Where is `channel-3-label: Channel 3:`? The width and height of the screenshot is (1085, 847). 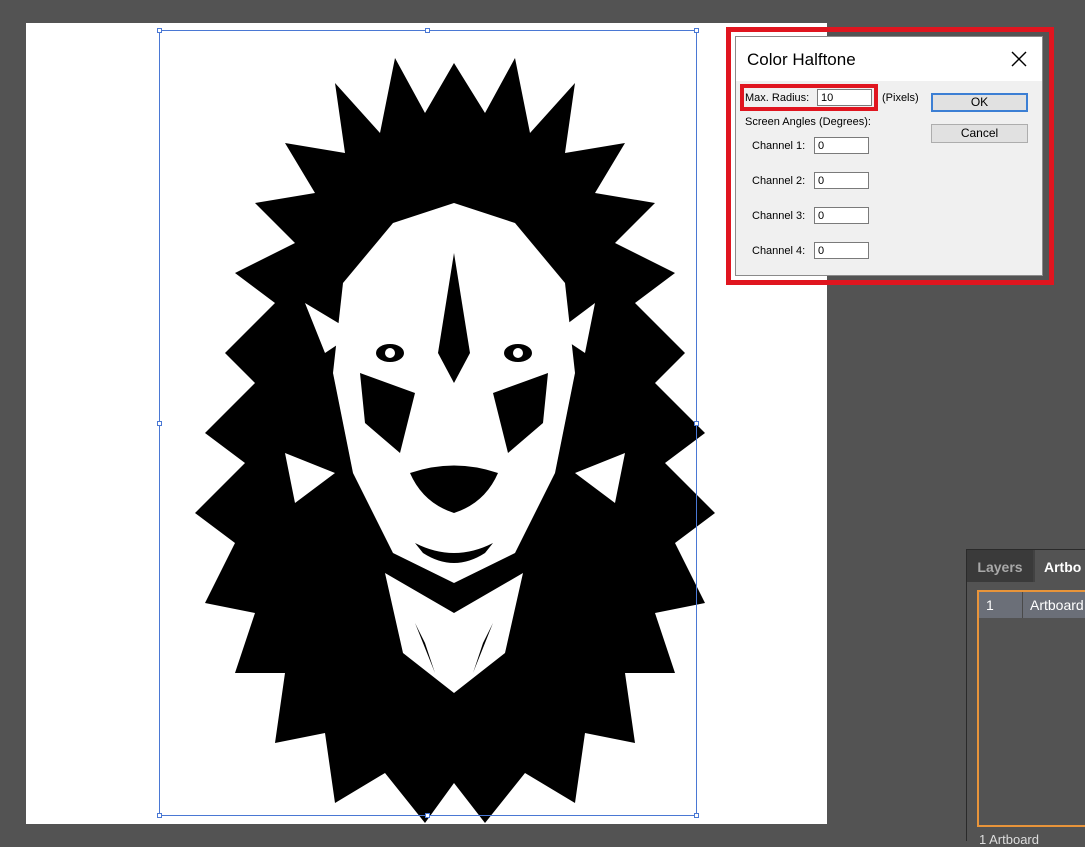
channel-3-label: Channel 3: is located at coordinates (779, 216).